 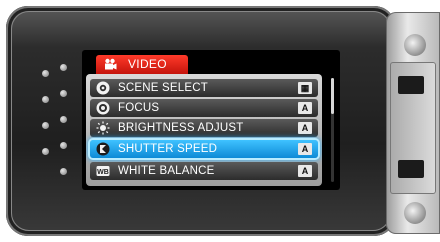 I want to click on scrollbar-thumb, so click(x=332, y=96).